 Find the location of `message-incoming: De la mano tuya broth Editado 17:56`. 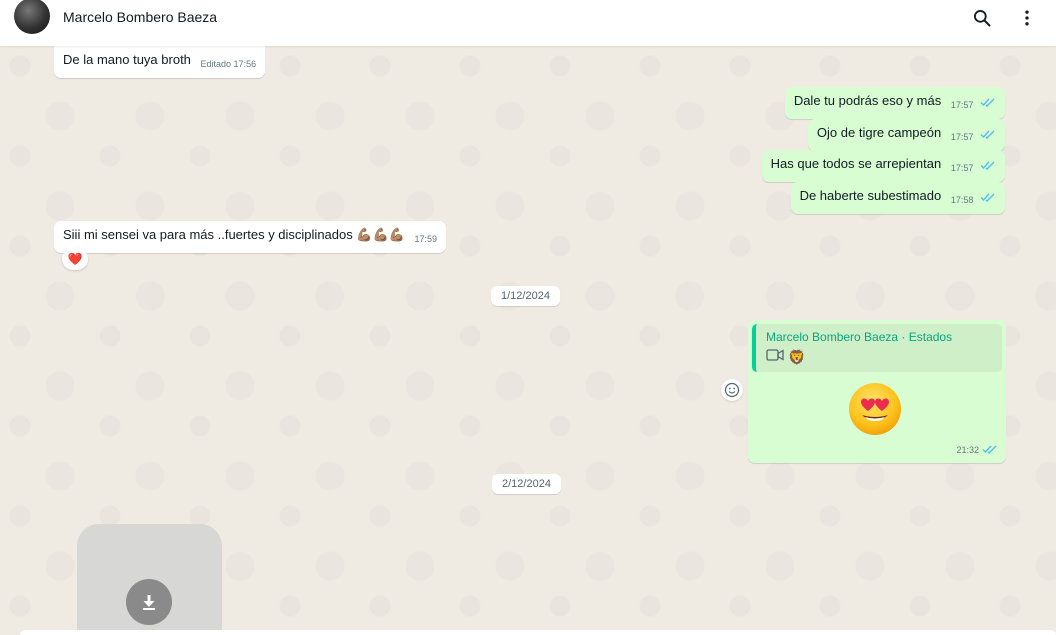

message-incoming: De la mano tuya broth Editado 17:56 is located at coordinates (160, 62).